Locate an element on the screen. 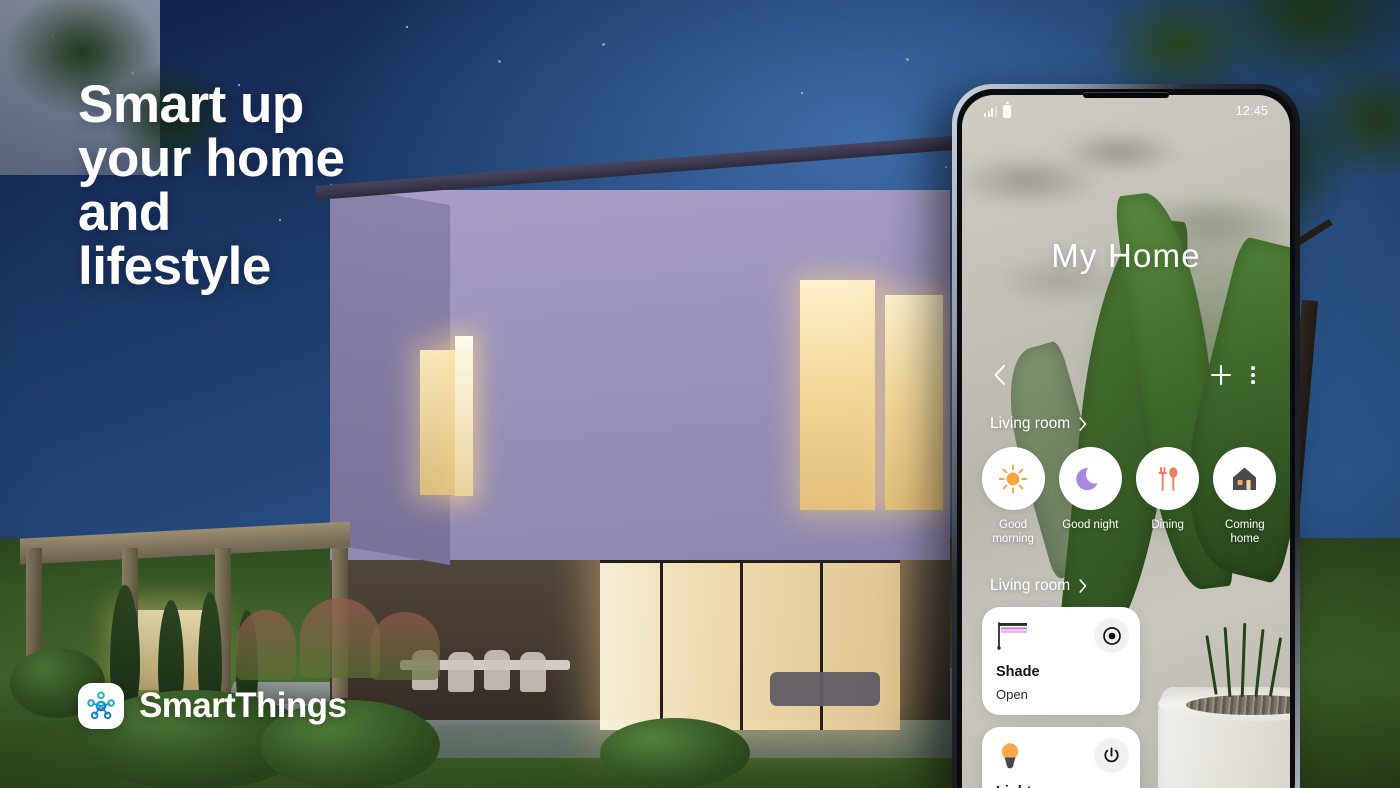  plus-icon is located at coordinates (1221, 375).